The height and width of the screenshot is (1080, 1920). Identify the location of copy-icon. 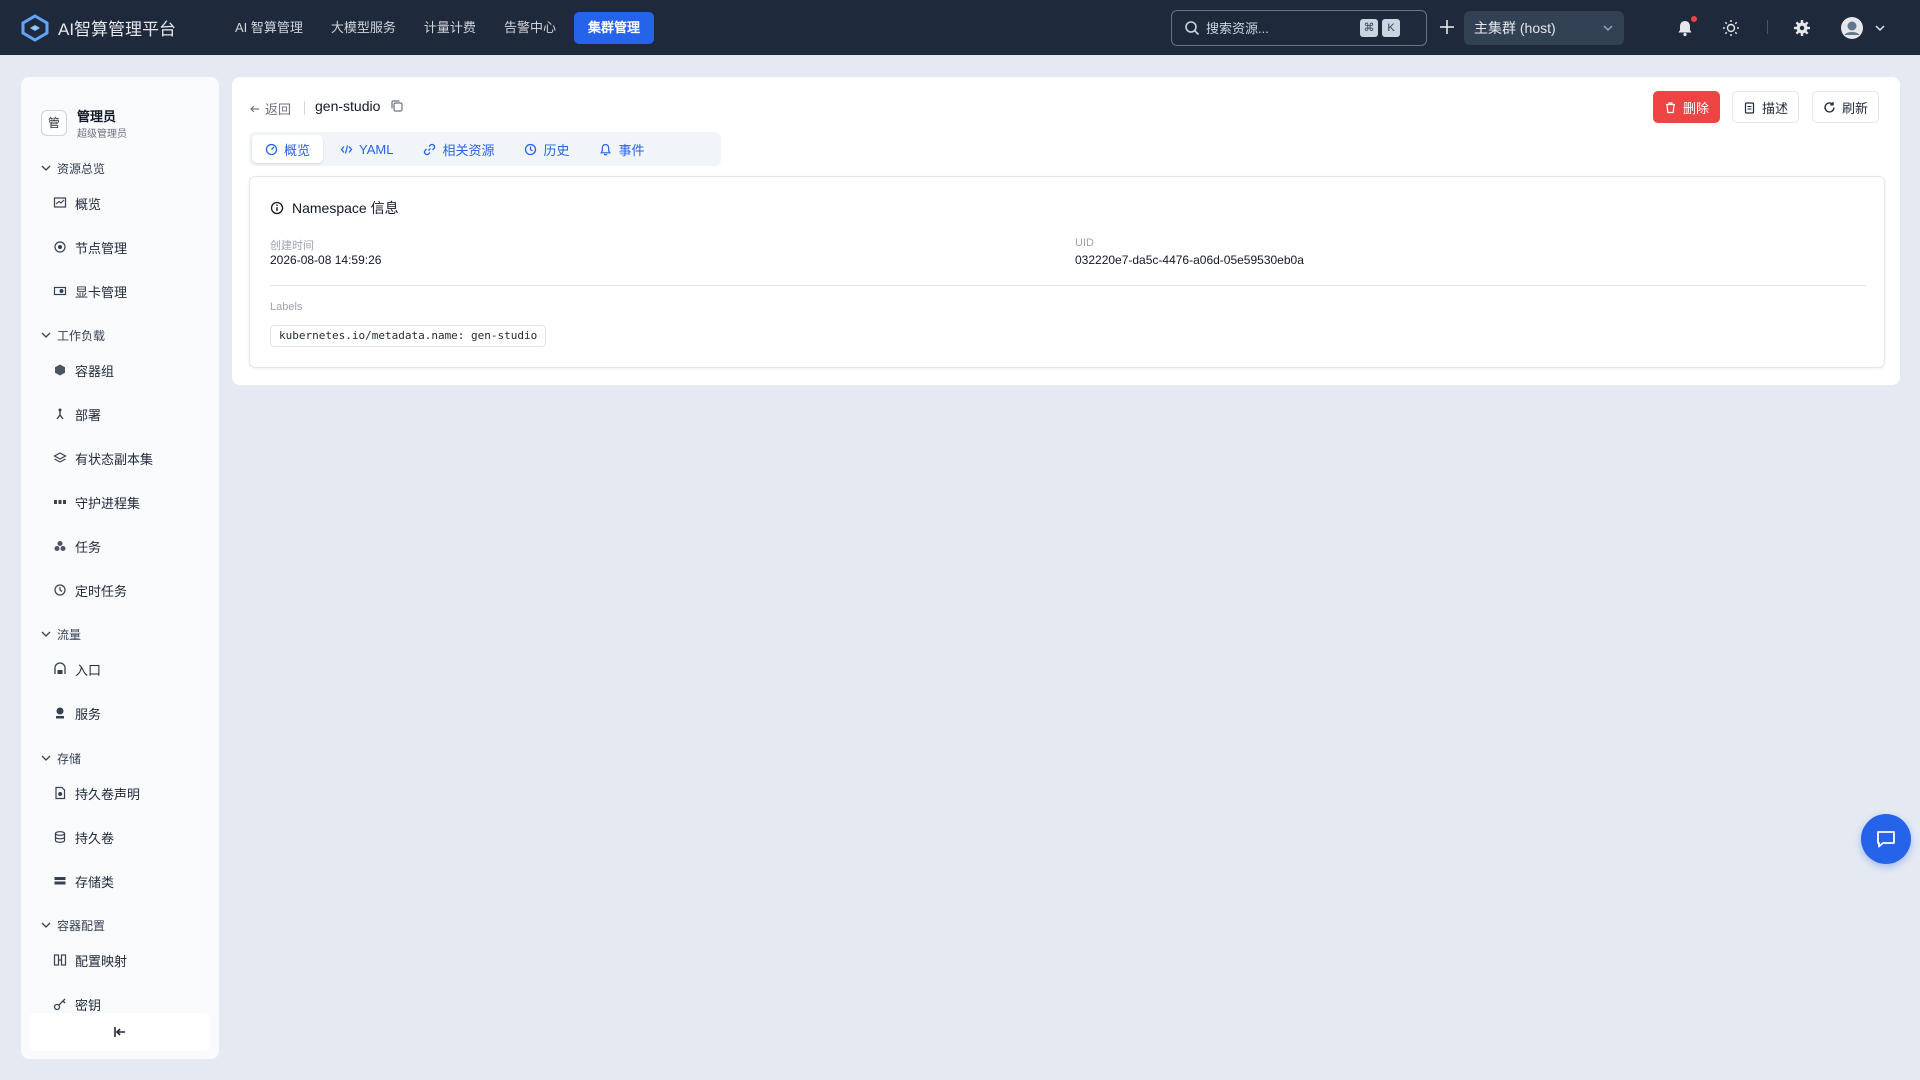
(397, 106).